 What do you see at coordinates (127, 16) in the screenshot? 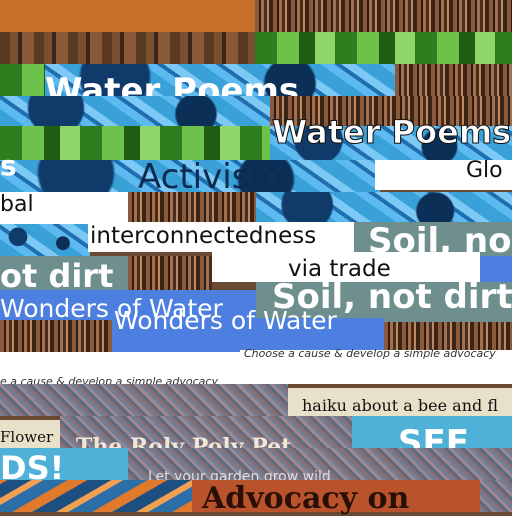
I see `tile-orange-panel` at bounding box center [127, 16].